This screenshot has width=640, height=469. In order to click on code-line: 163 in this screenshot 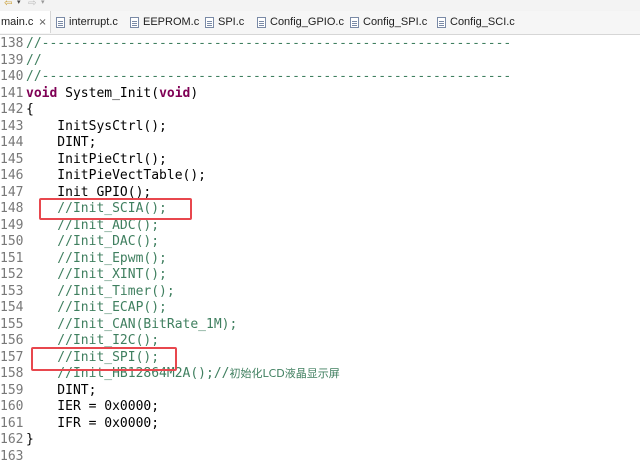, I will do `click(13, 457)`.